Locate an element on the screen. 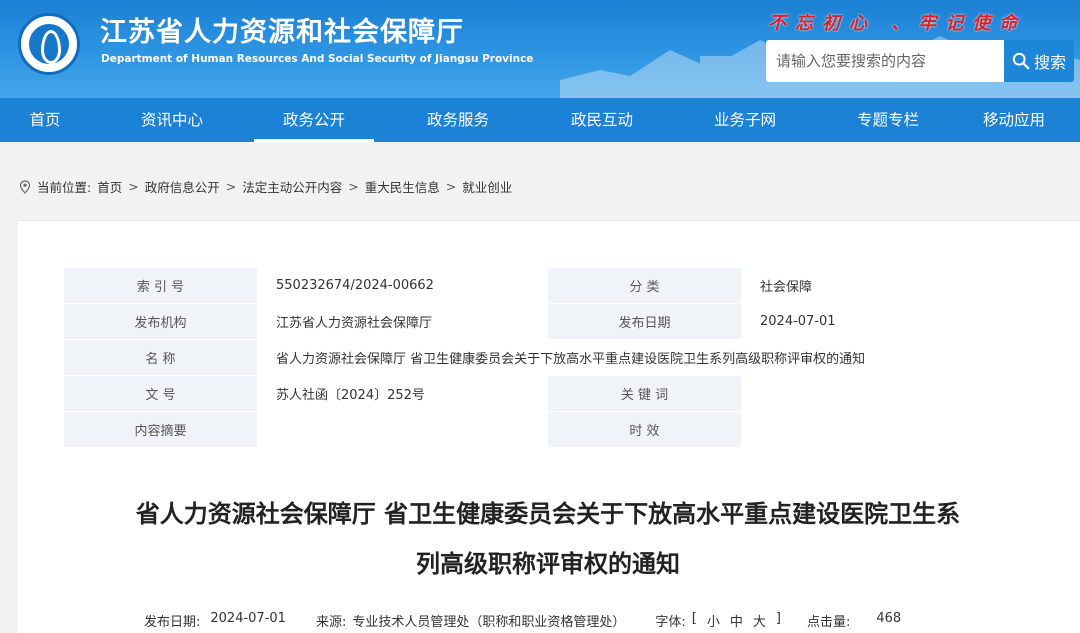 Image resolution: width=1080 pixels, height=633 pixels. nav-news-center: 资讯中心 is located at coordinates (172, 120).